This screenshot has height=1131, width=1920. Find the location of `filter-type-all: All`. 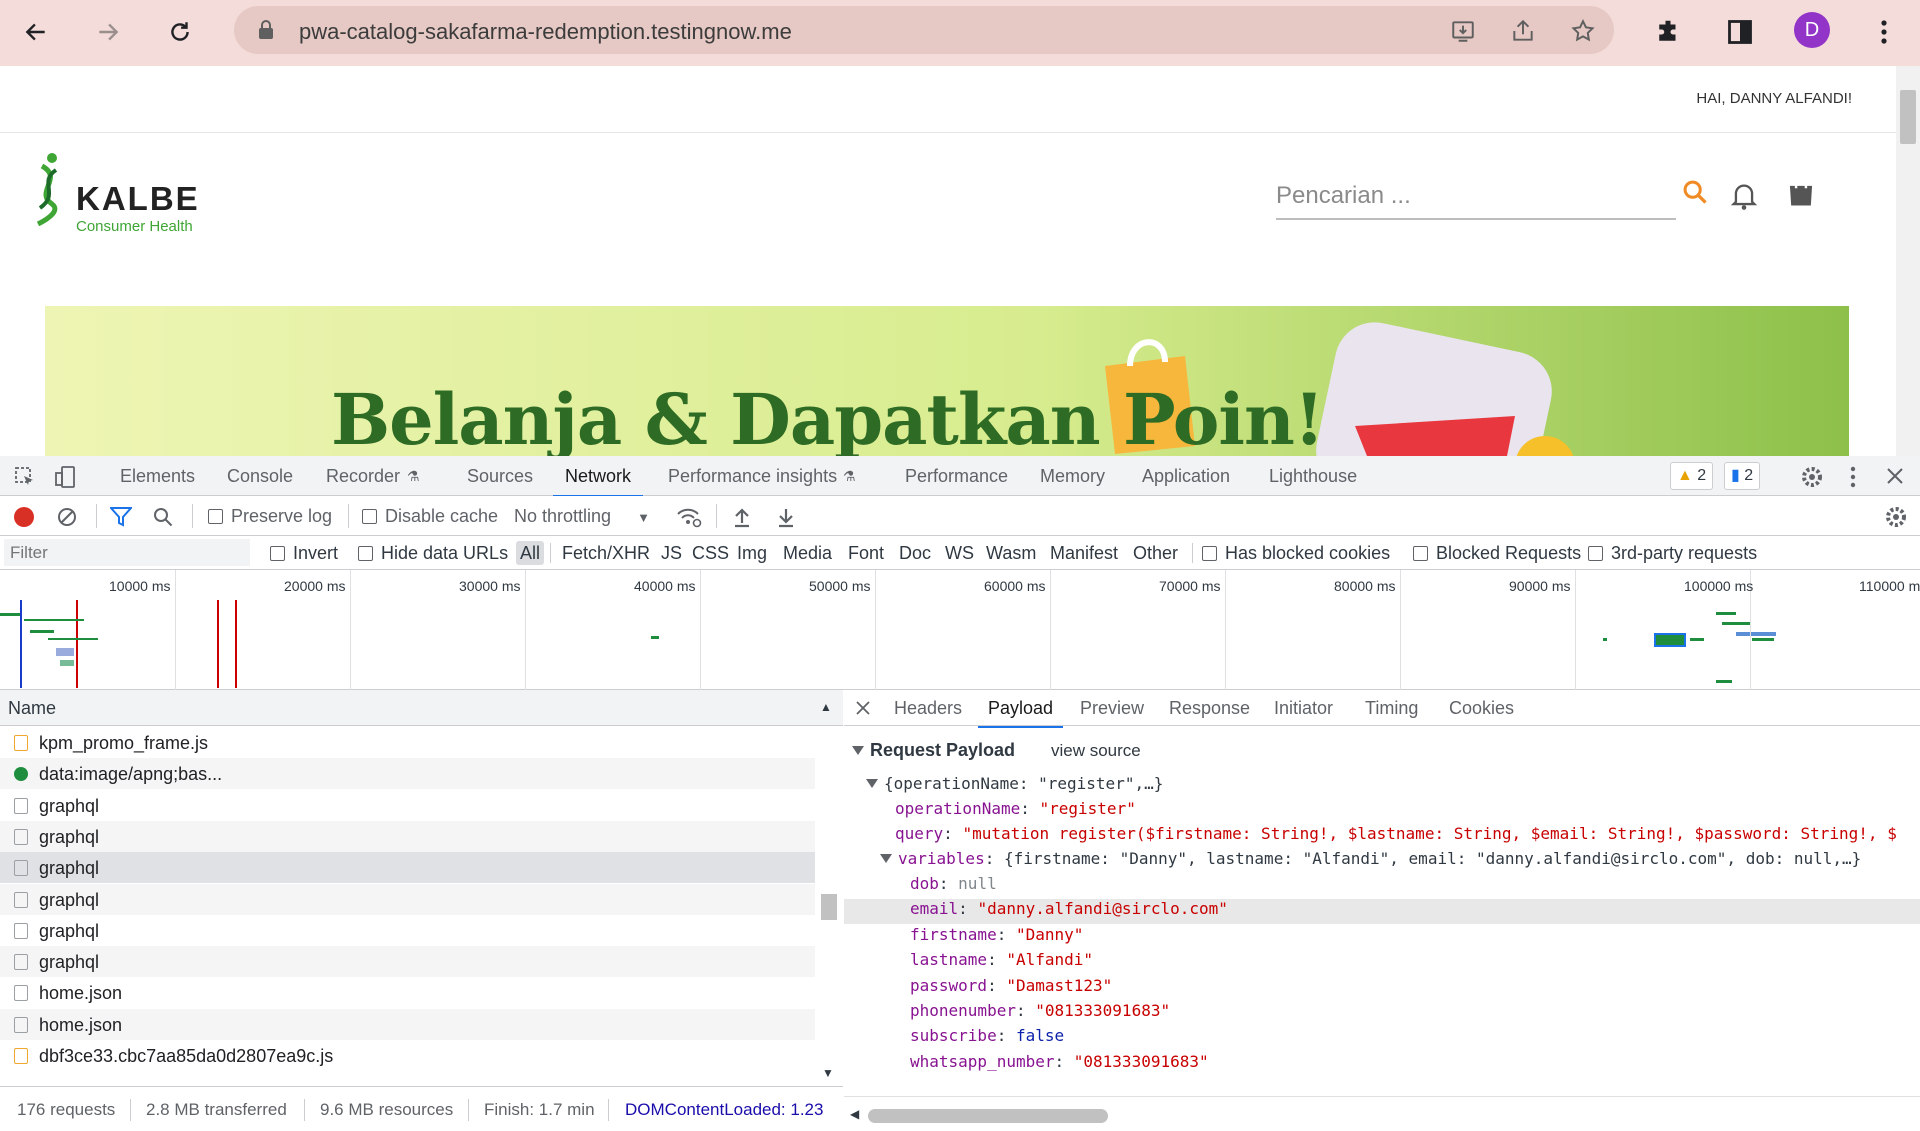

filter-type-all: All is located at coordinates (530, 553).